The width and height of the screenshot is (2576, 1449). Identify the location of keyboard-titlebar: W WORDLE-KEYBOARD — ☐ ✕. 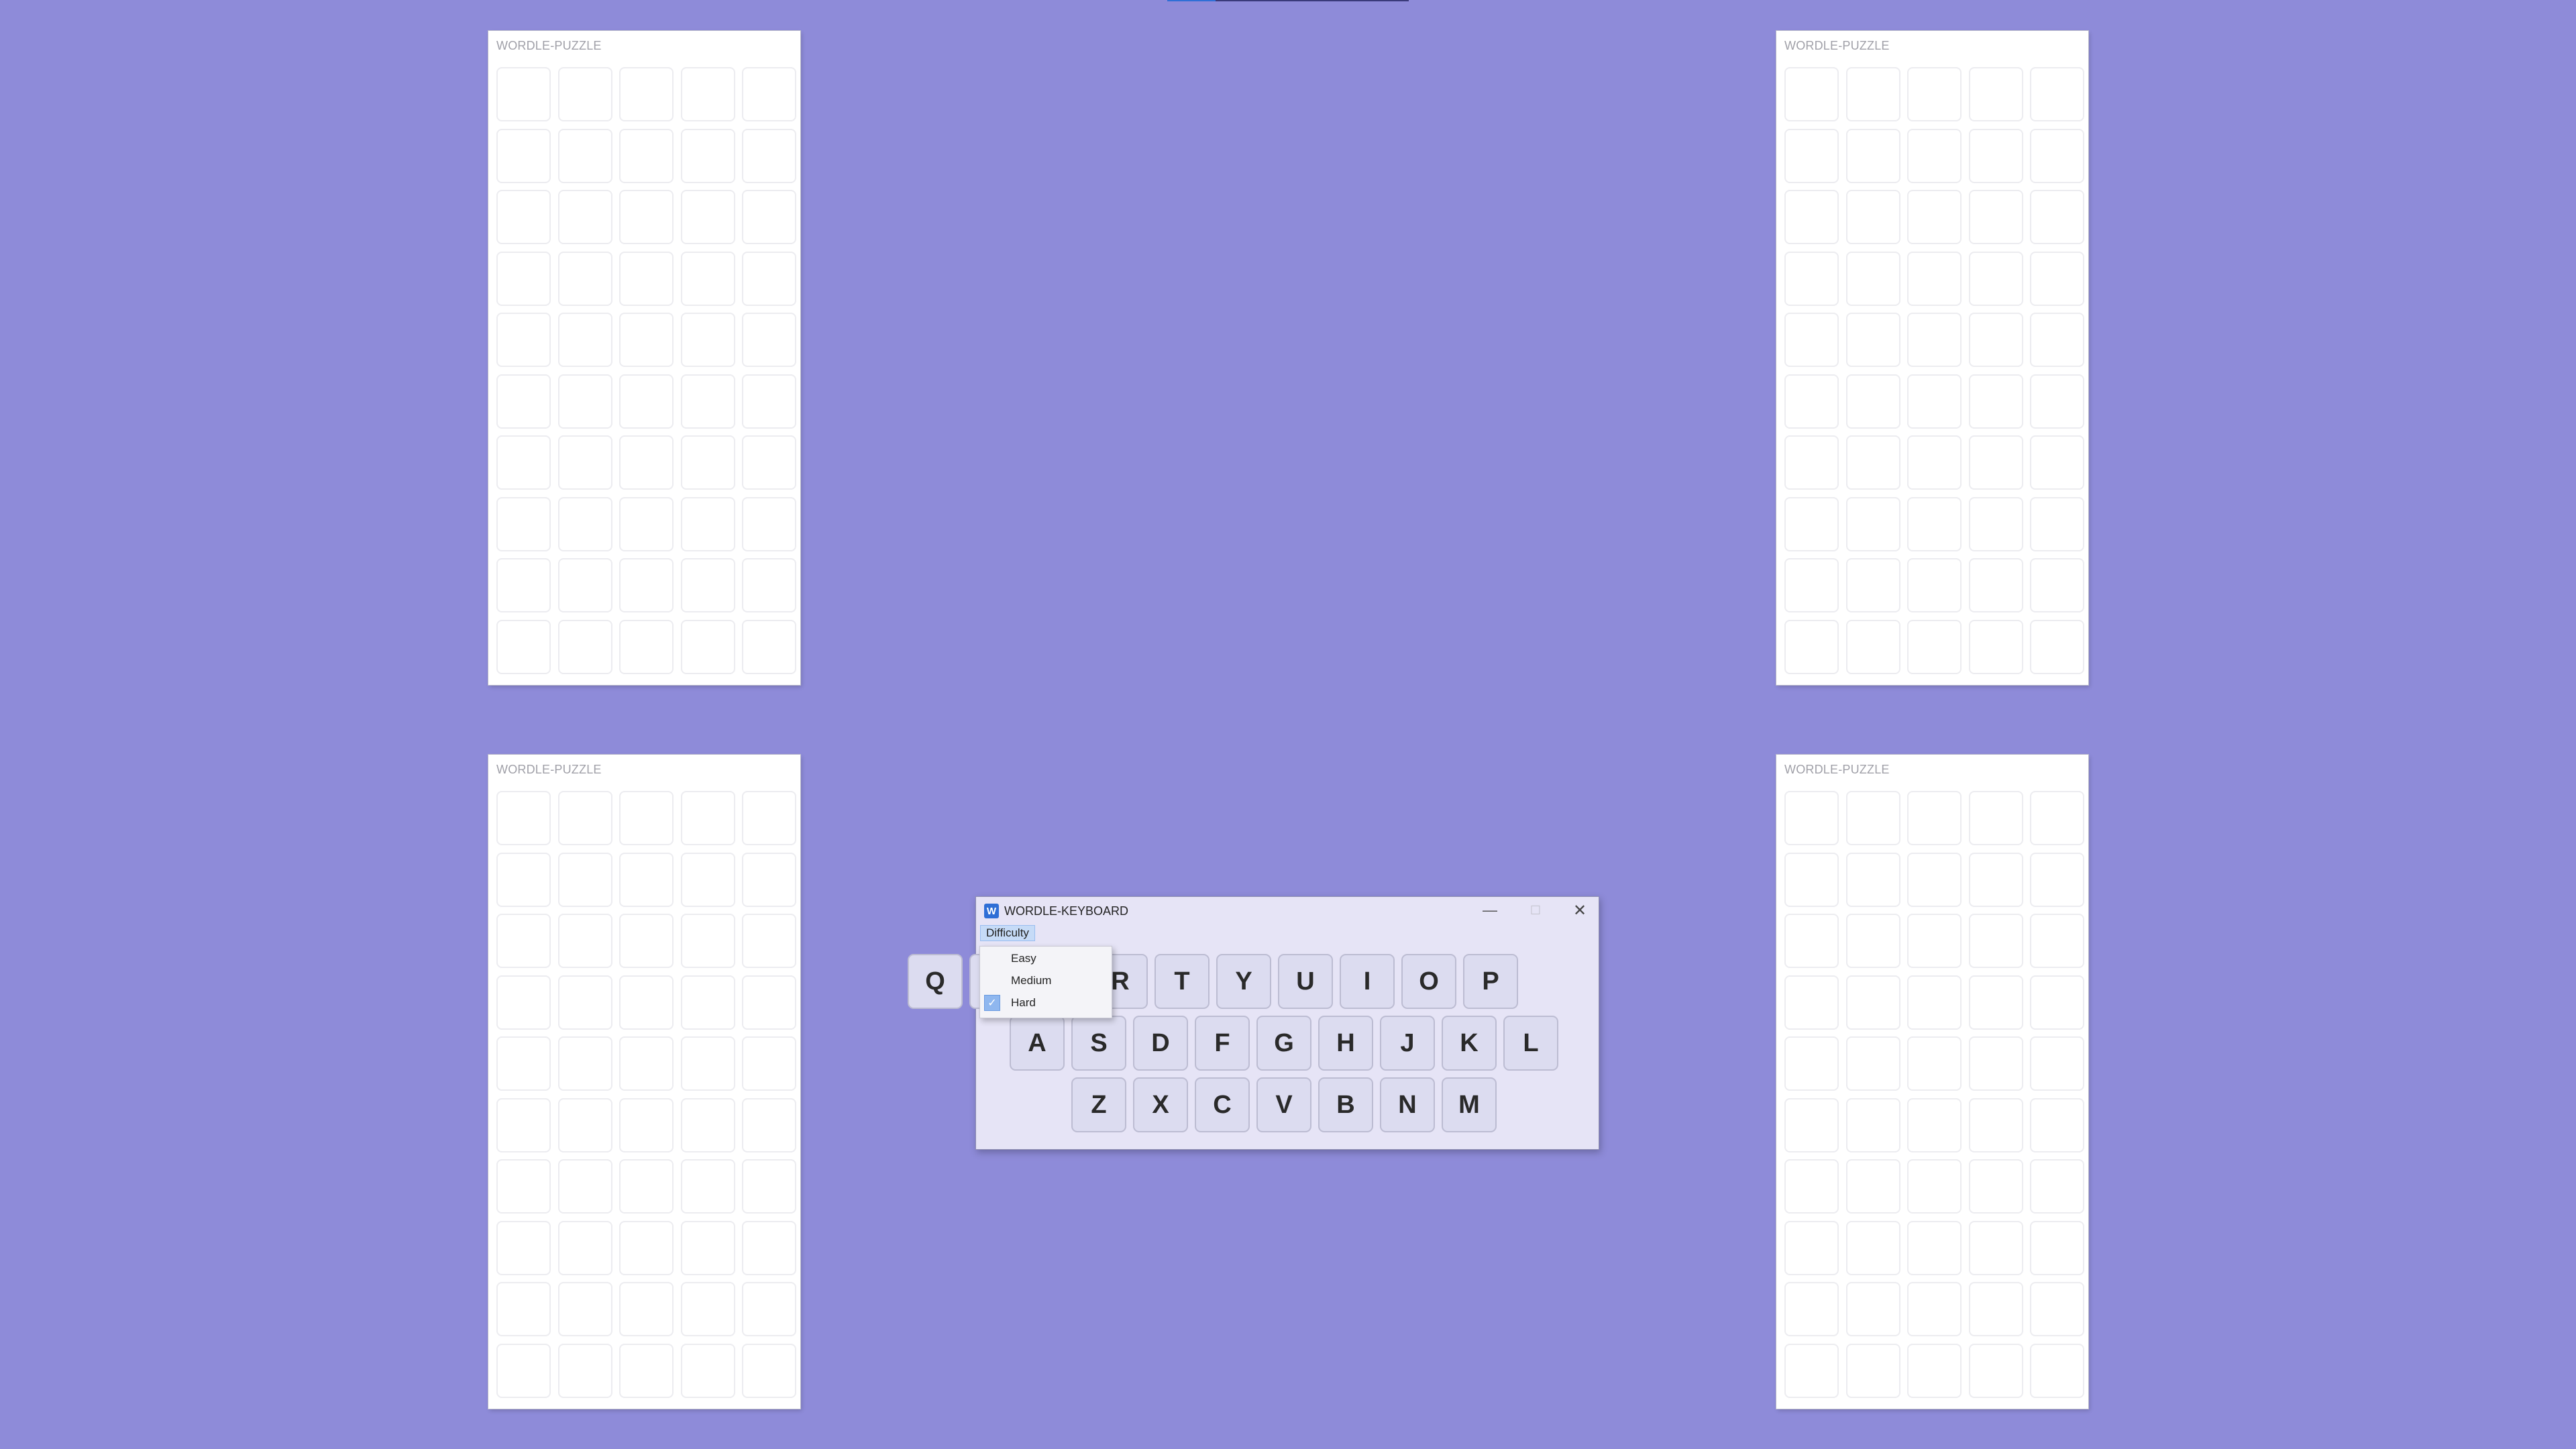
(1287, 910).